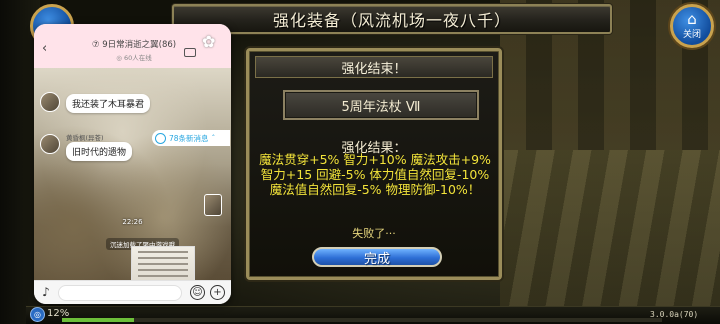  Describe the element at coordinates (374, 233) in the screenshot. I see `fail-text: 失败了···` at that location.